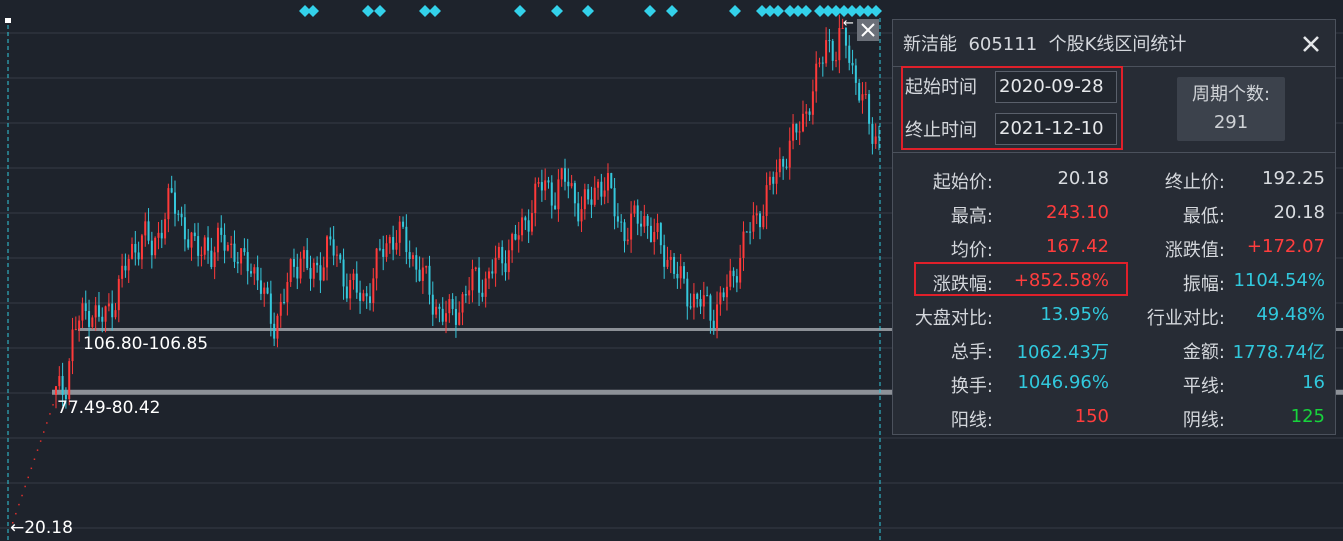  Describe the element at coordinates (868, 30) in the screenshot. I see `chart-close-button` at that location.